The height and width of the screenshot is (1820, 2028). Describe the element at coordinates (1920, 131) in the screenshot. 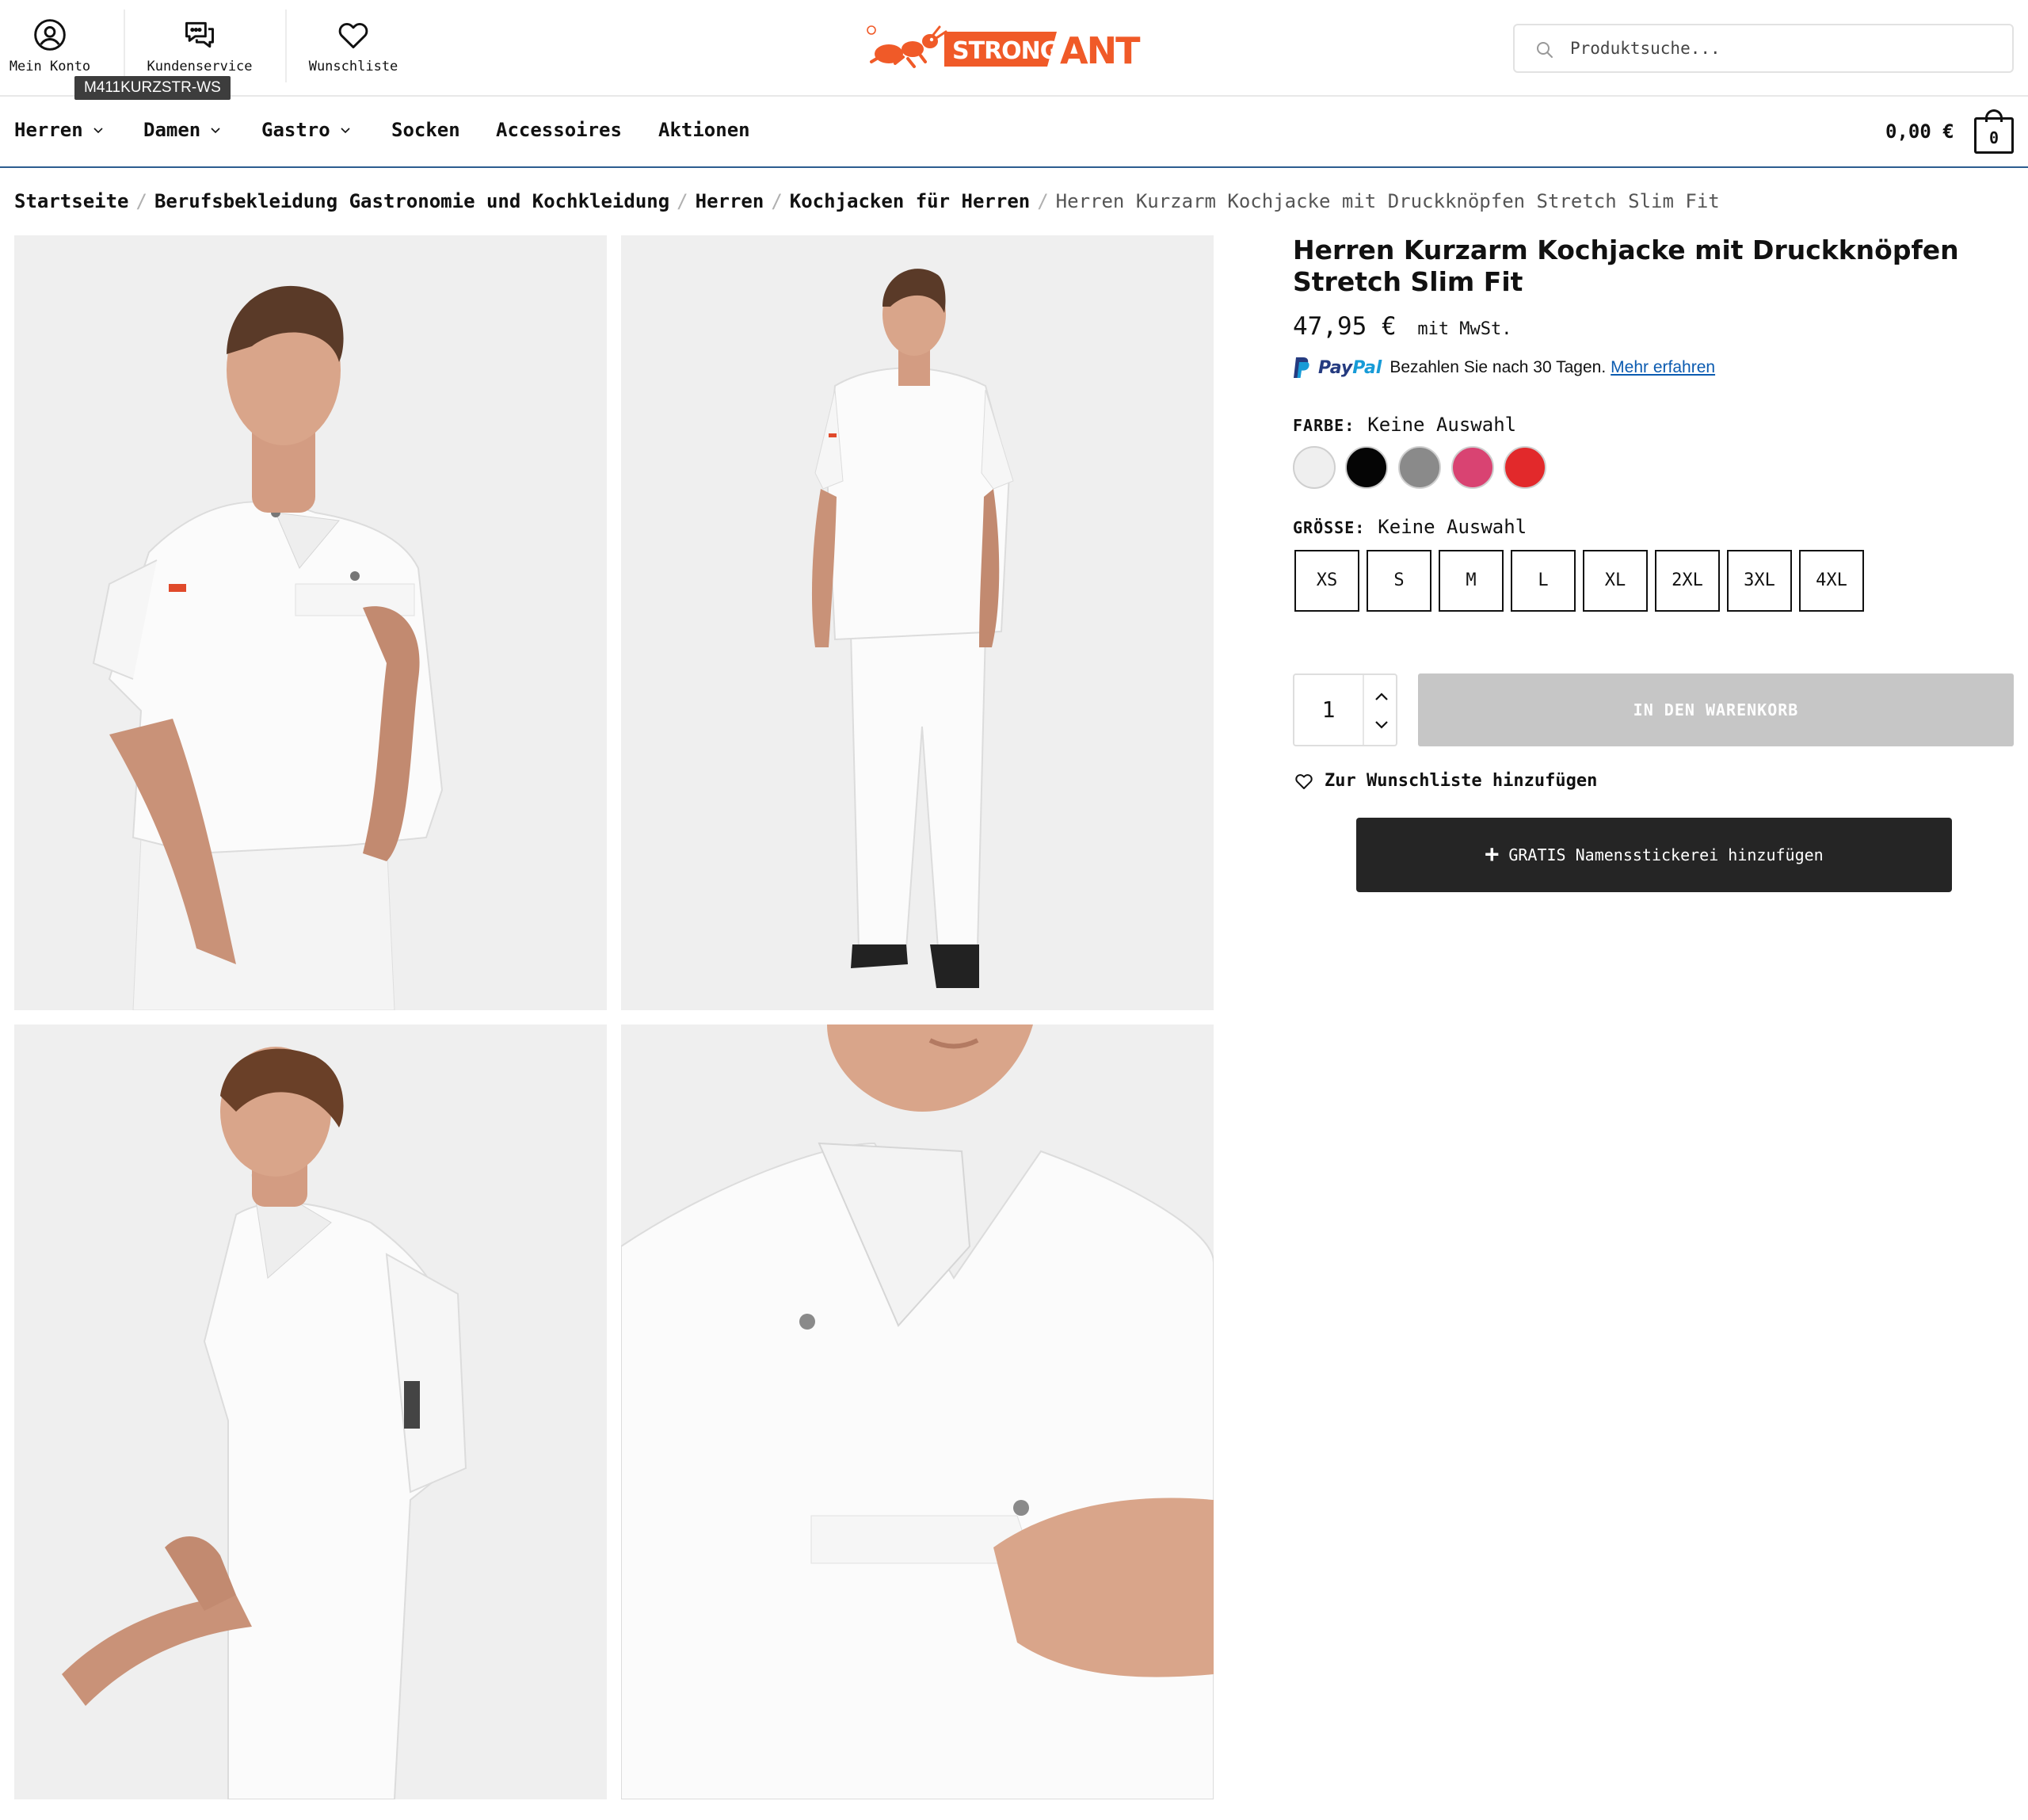

I see `cart-total: 0,00 €` at that location.